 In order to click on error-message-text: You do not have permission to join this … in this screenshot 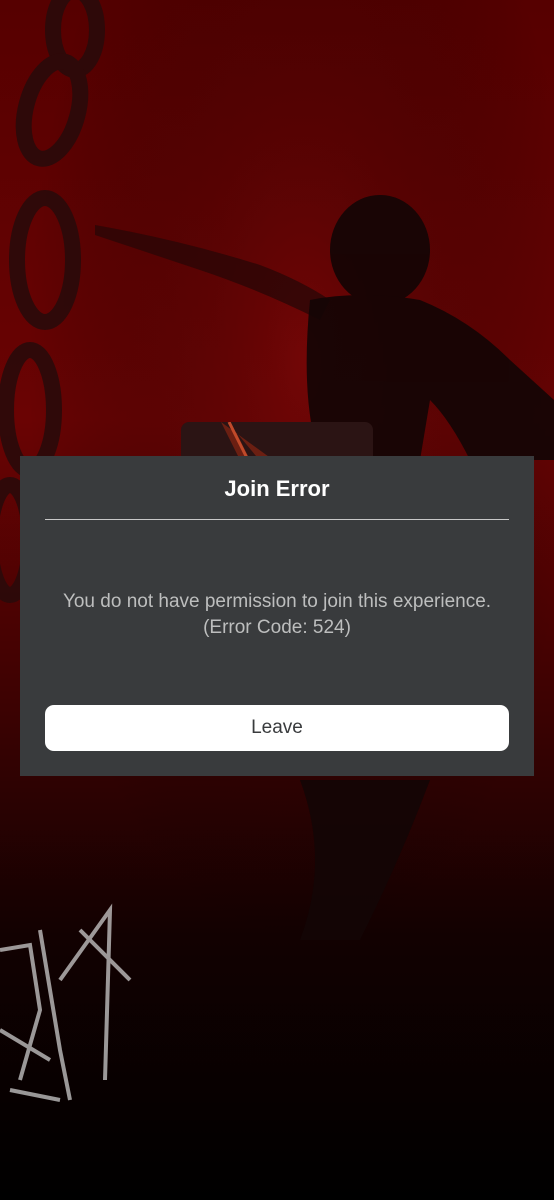, I will do `click(277, 601)`.